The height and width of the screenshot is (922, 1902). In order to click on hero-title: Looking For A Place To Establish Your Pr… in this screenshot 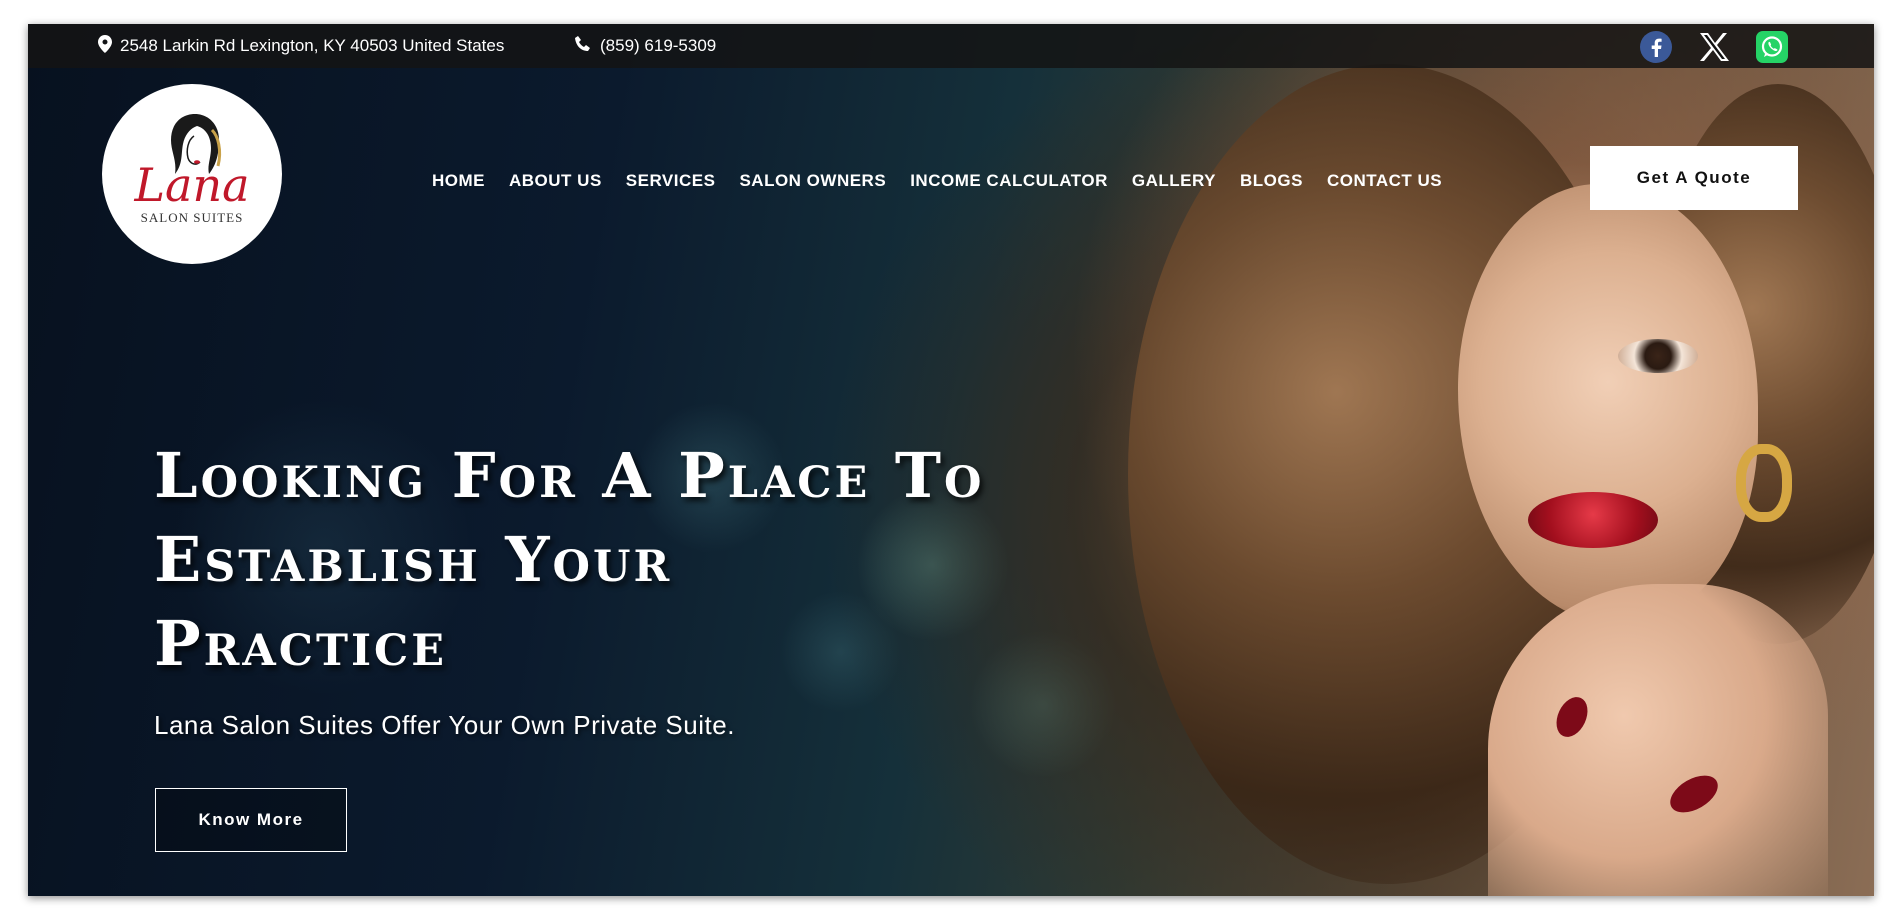, I will do `click(594, 560)`.